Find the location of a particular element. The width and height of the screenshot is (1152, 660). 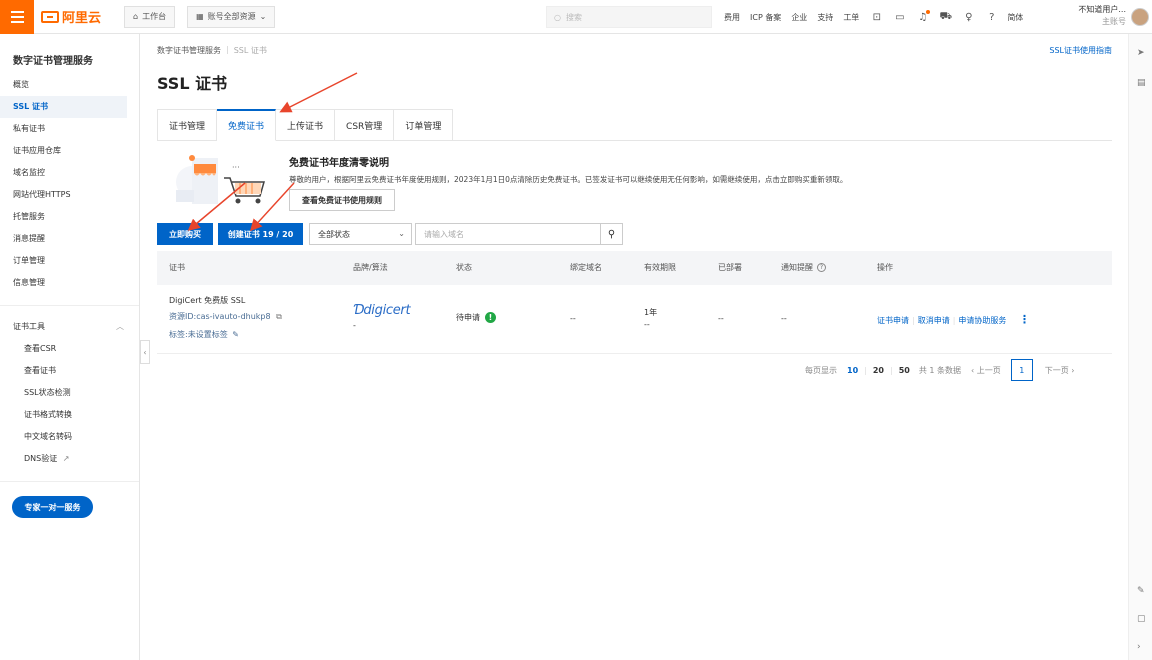

workbench-button: ⌂ 工作台 is located at coordinates (150, 16).